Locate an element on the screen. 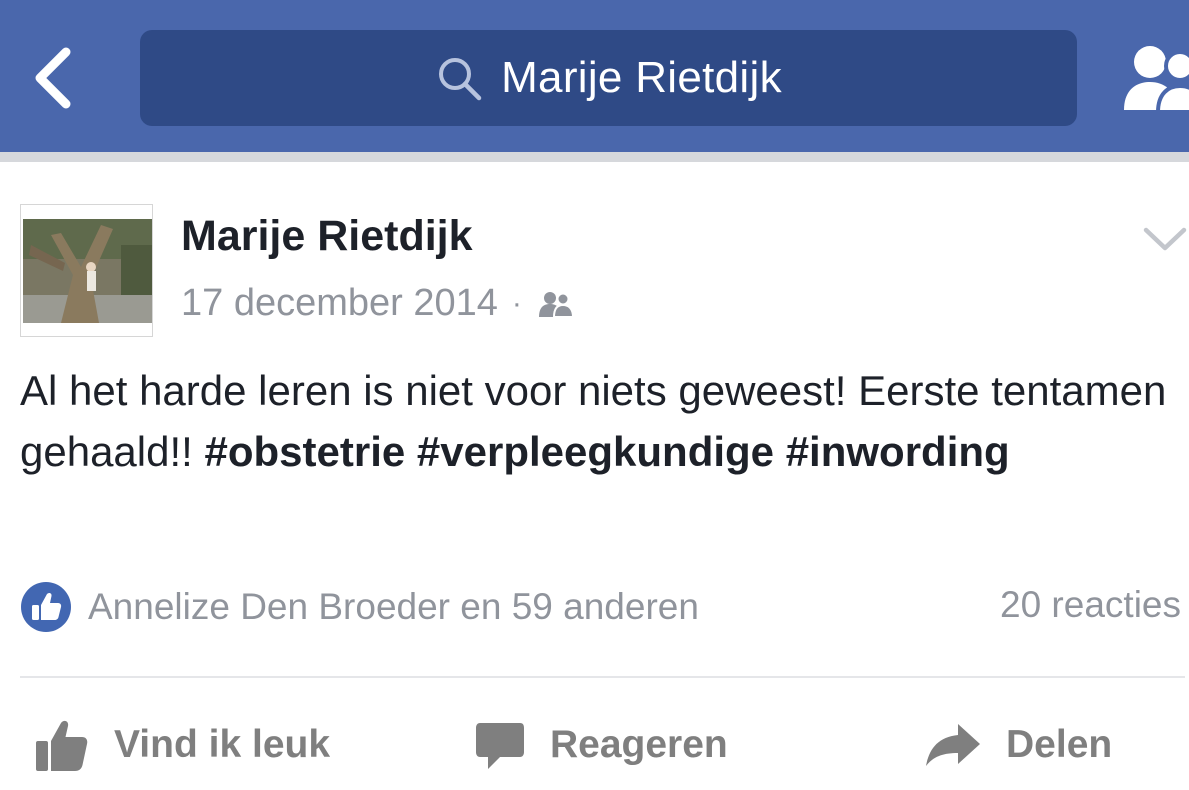 This screenshot has height=790, width=1189. post-date: 17 december 2014 is located at coordinates (339, 303).